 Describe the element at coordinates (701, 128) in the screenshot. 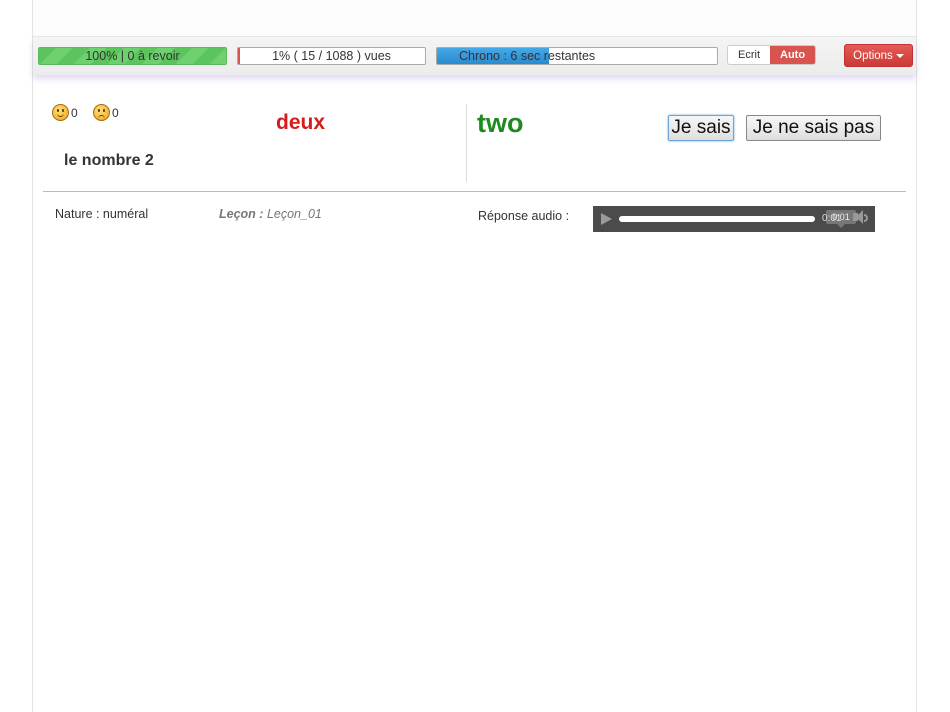

I see `know-button: Je sais` at that location.